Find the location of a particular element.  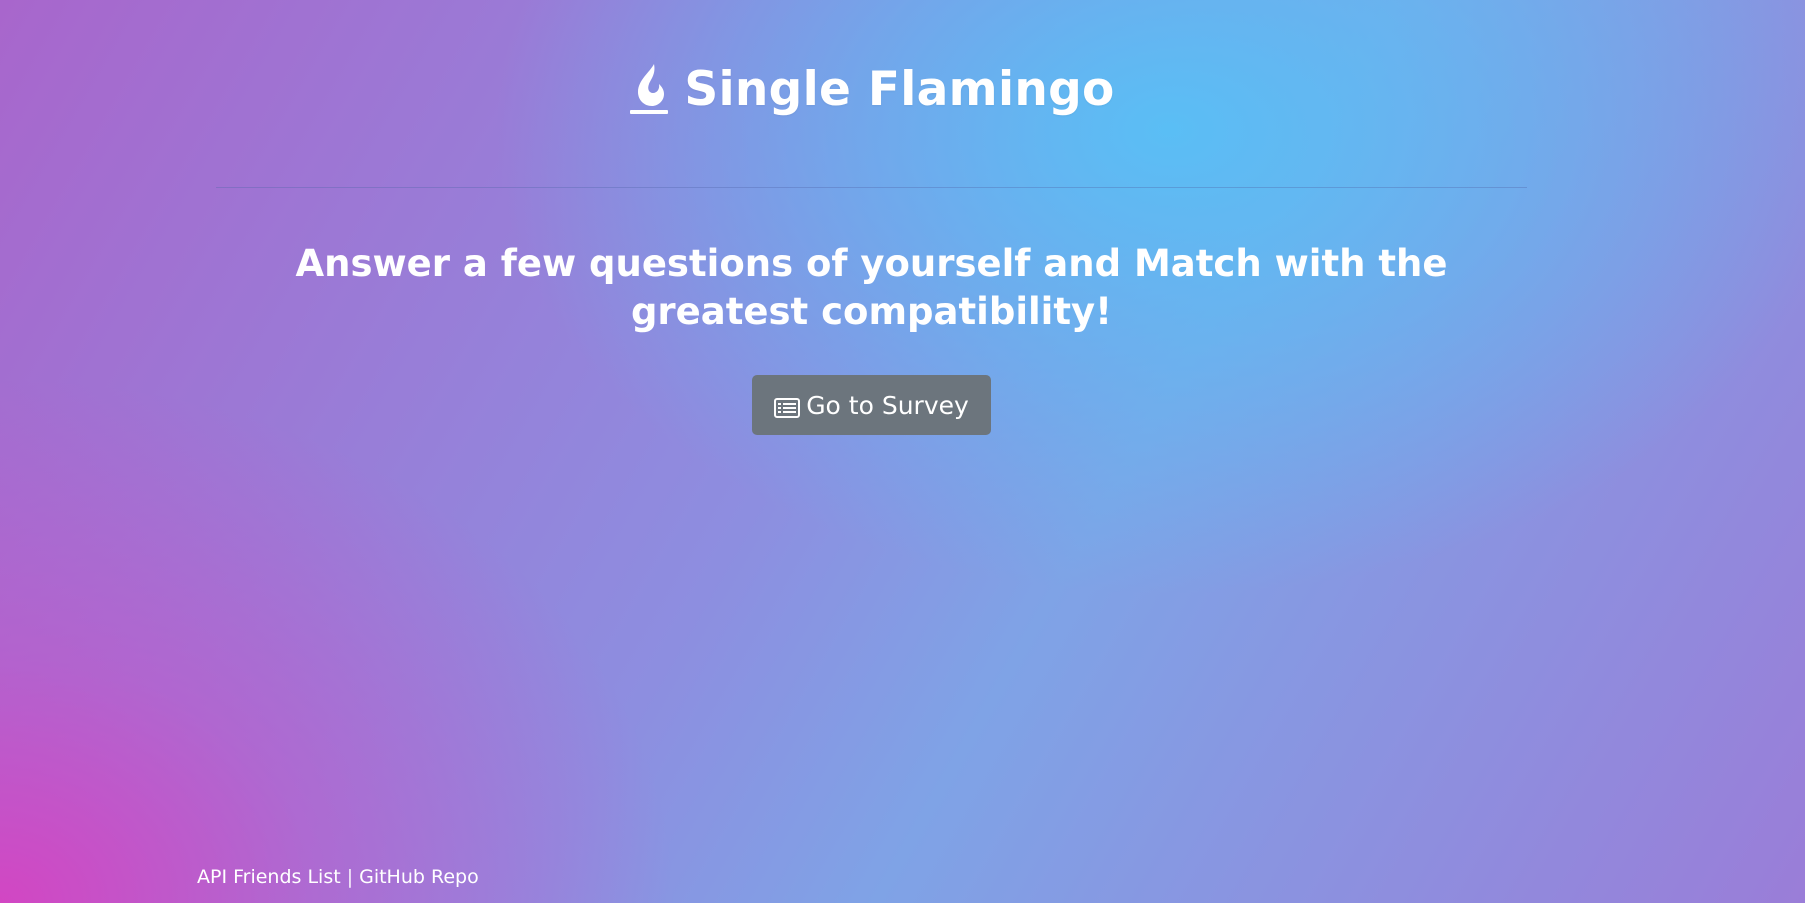

go-to-survey-button: Go to Survey is located at coordinates (871, 405).